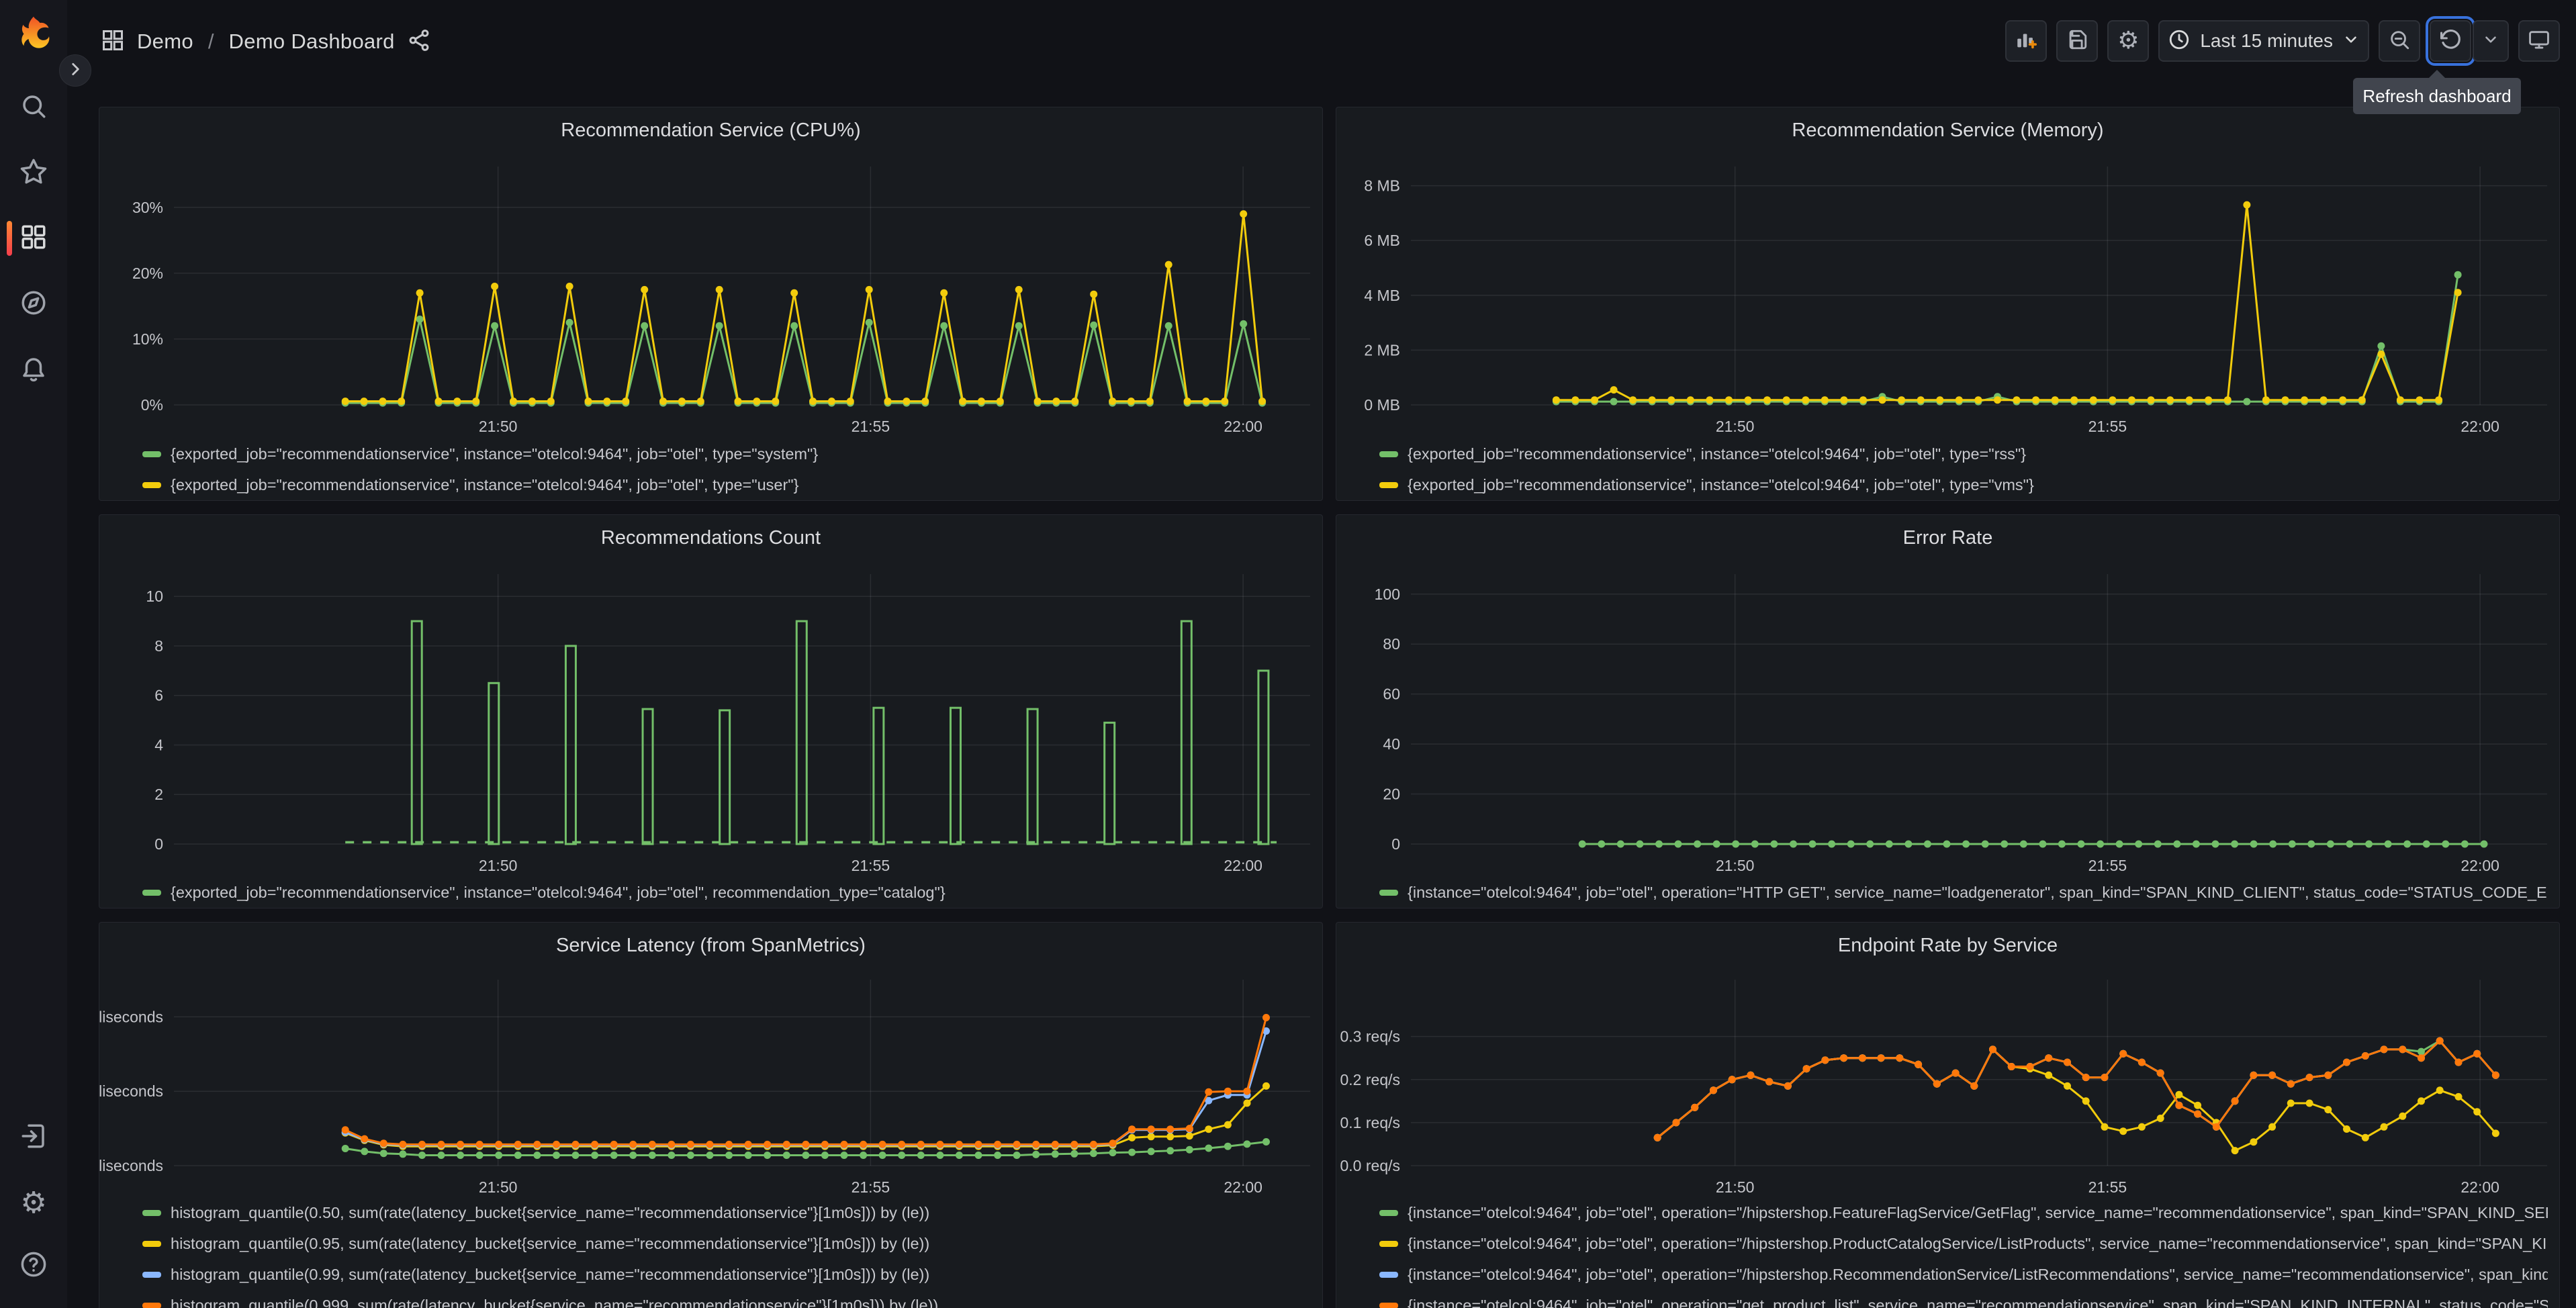 Image resolution: width=2576 pixels, height=1308 pixels. What do you see at coordinates (131, 1165) in the screenshot?
I see `svg-text: 0 milliseconds` at bounding box center [131, 1165].